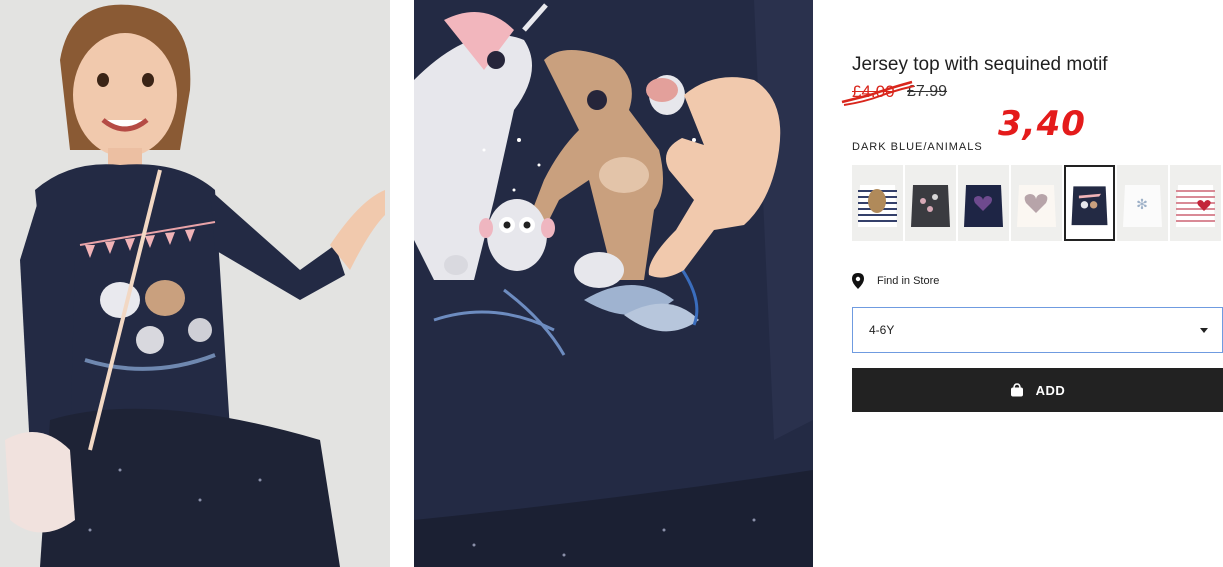 This screenshot has width=1223, height=567. I want to click on red-scribble-annotation, so click(878, 93).